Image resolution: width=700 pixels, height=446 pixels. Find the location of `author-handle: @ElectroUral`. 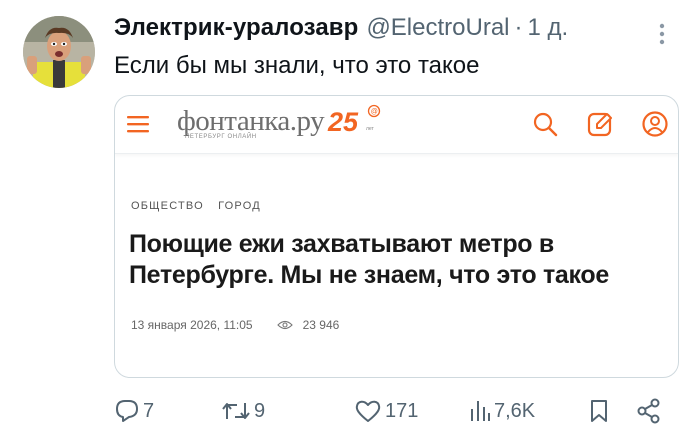

author-handle: @ElectroUral is located at coordinates (437, 28).